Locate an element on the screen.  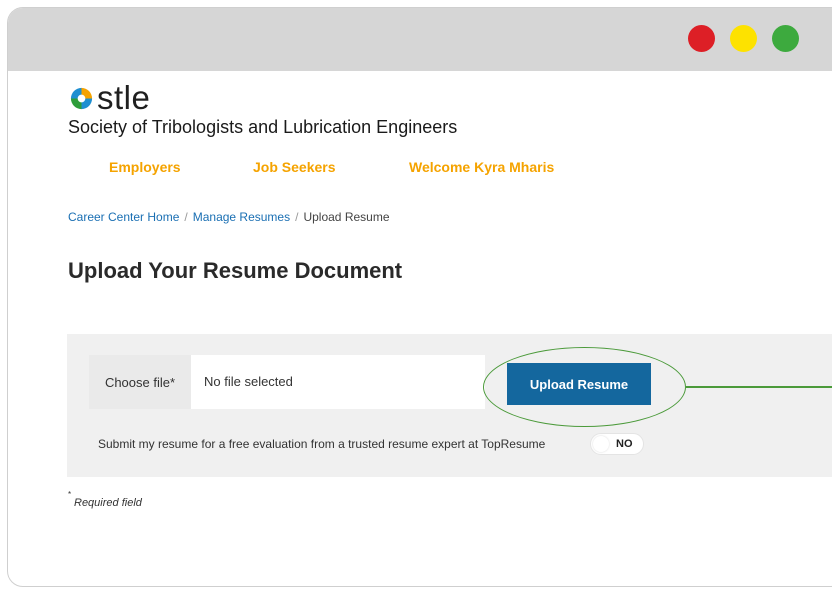
site-logo: stle is located at coordinates (109, 98).